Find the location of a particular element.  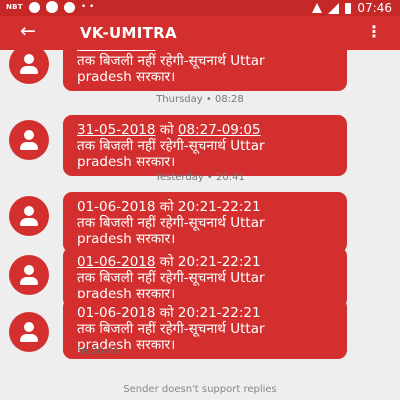

conversation-title: VK-UMITRA is located at coordinates (128, 33).